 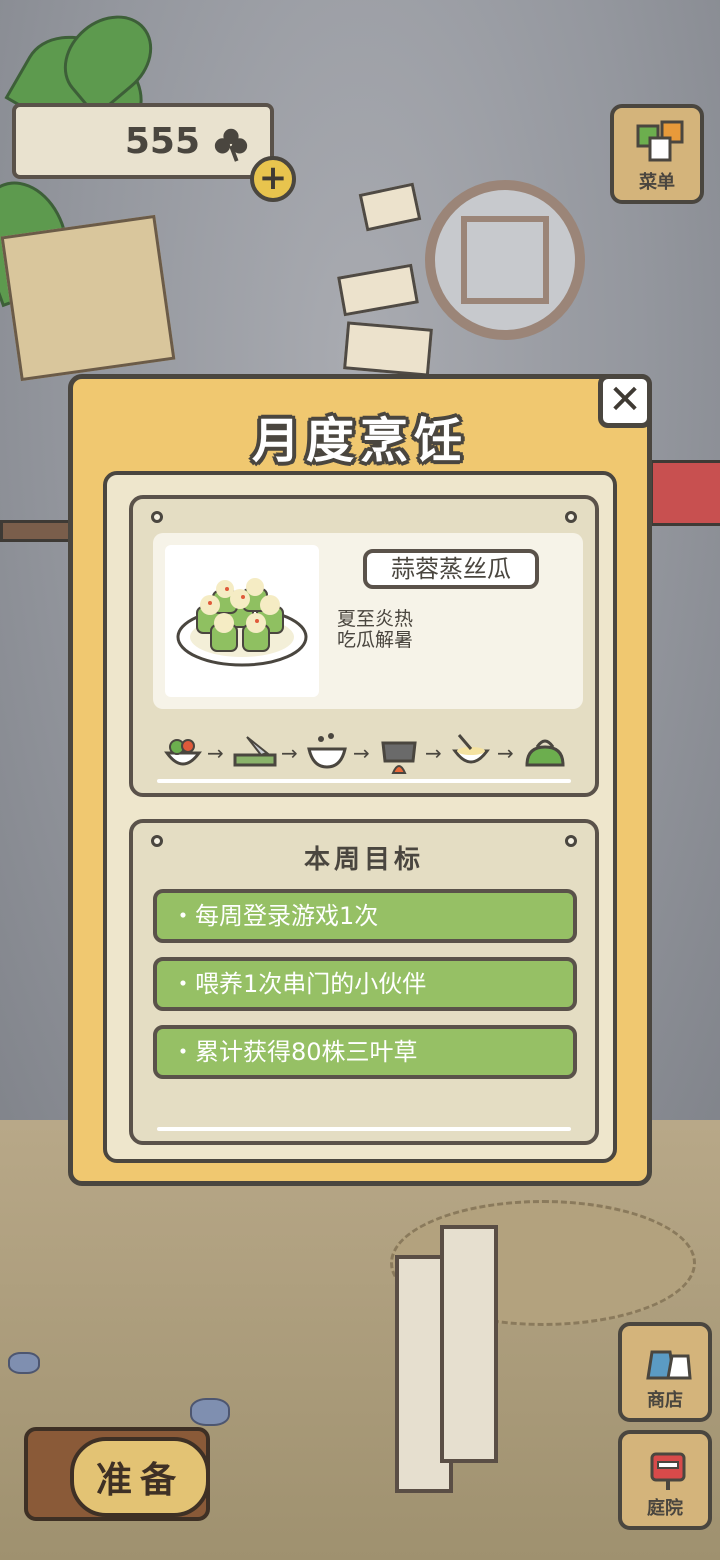 I want to click on bowl-spoon-icon, so click(x=471, y=749).